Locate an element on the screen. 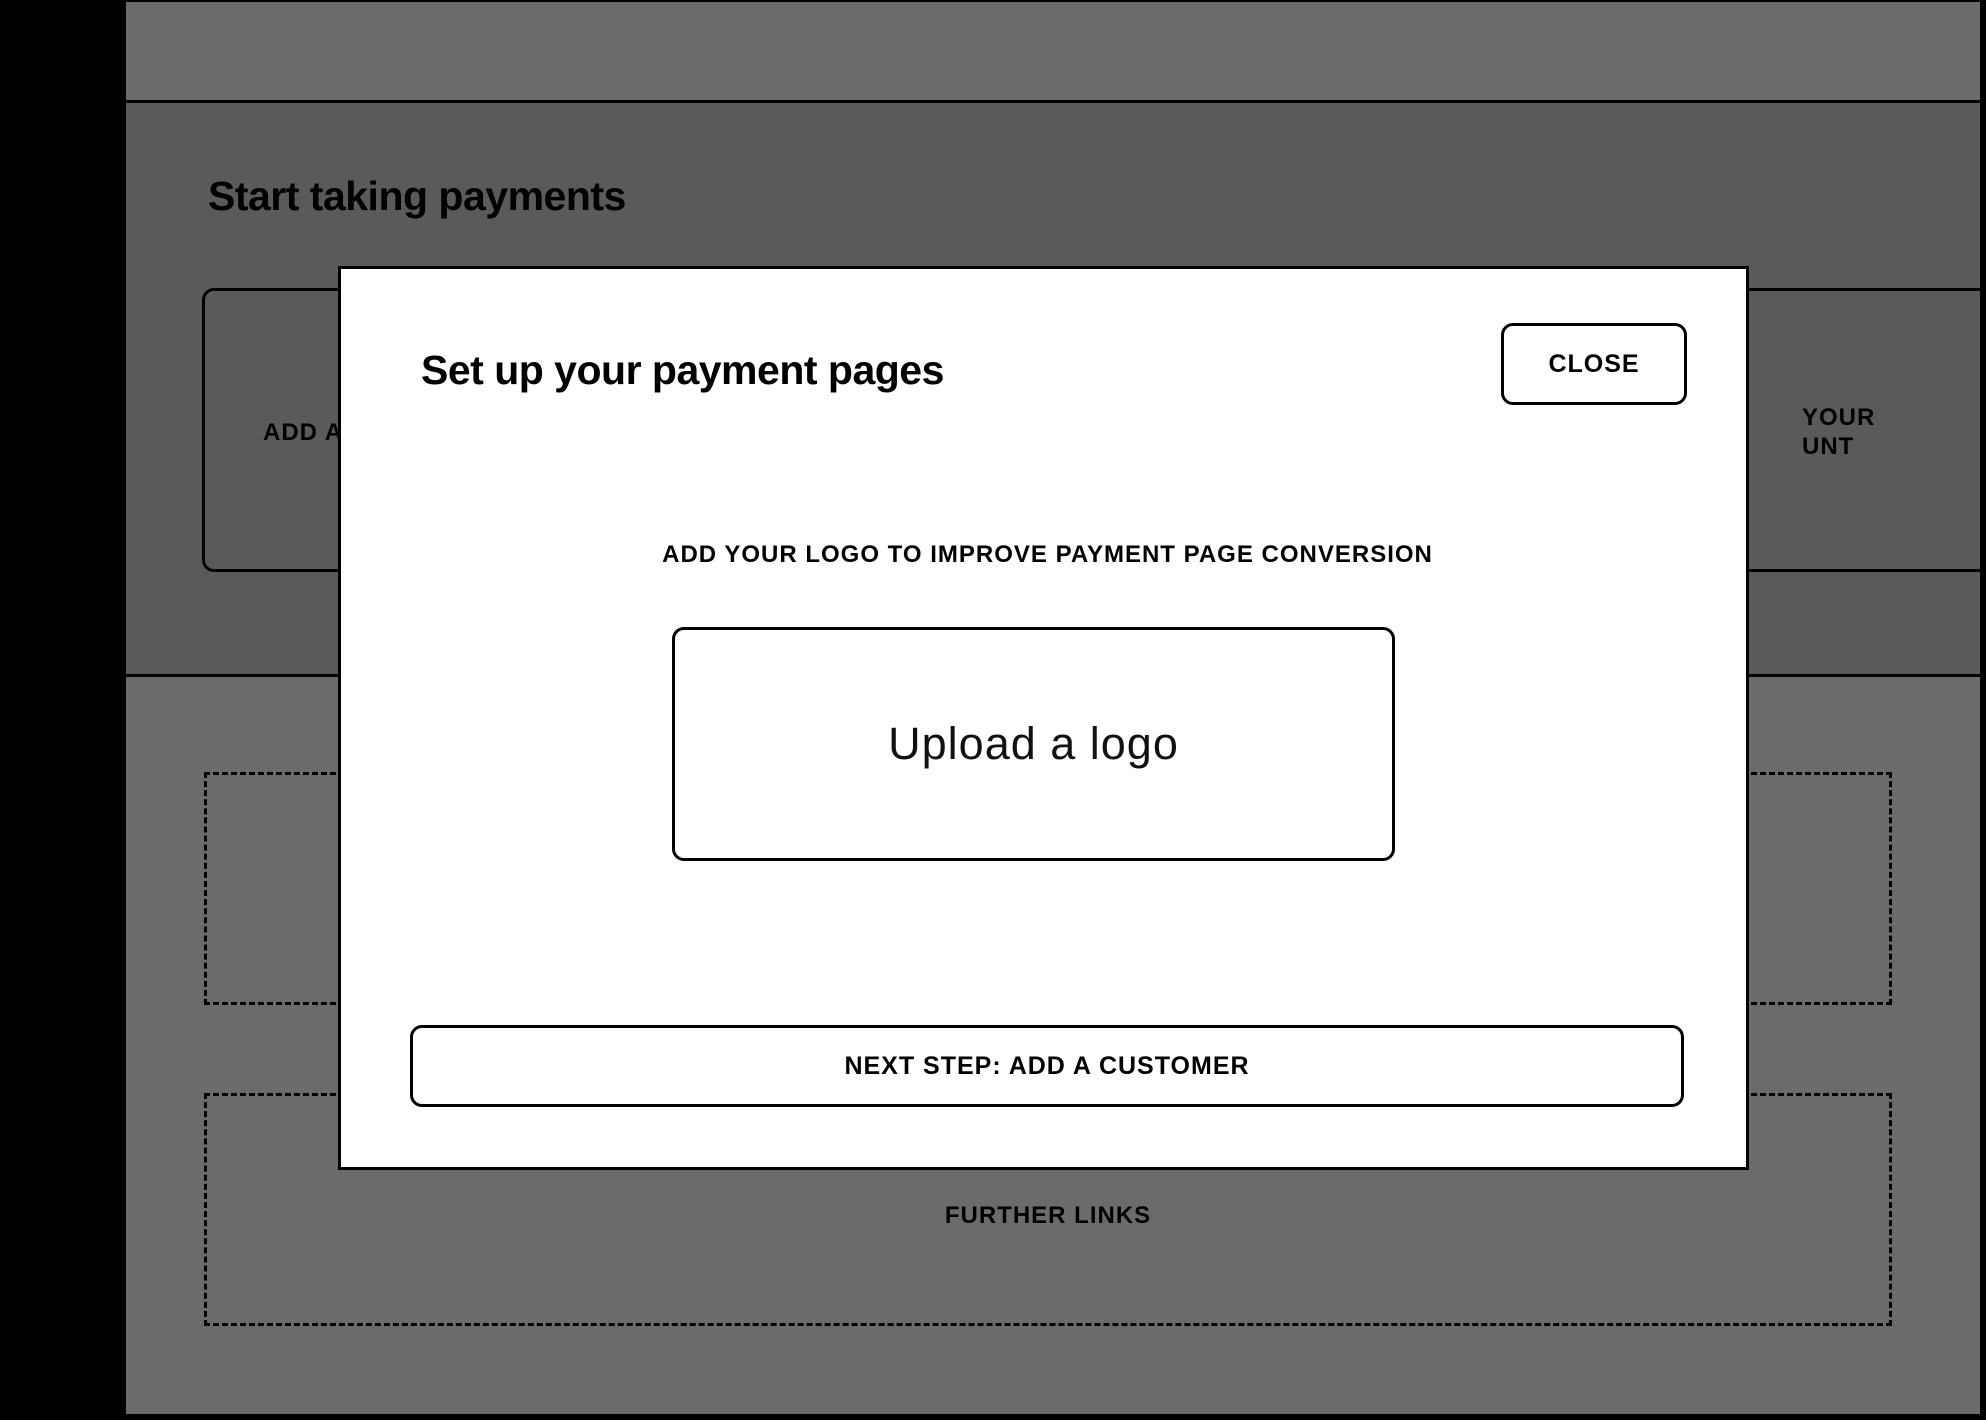  upload-logo-button: Upload a logo is located at coordinates (1033, 744).